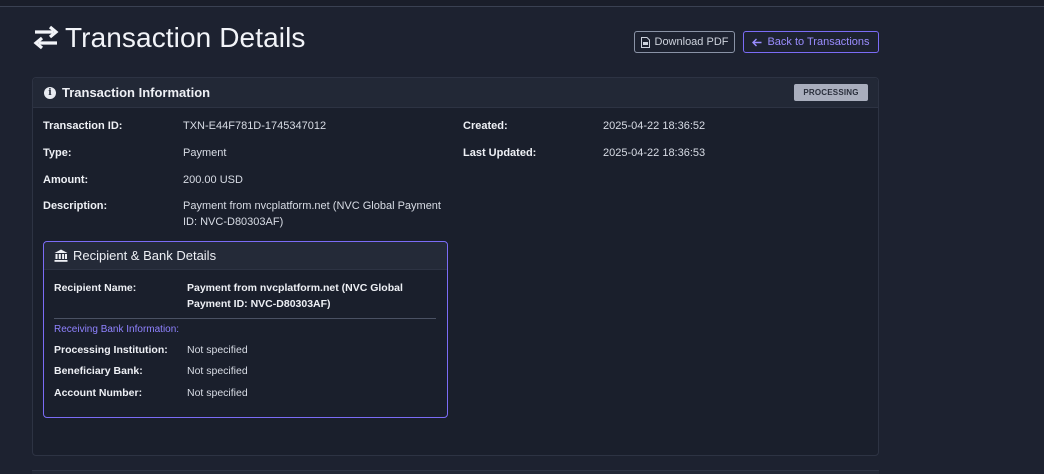 This screenshot has width=1044, height=474. Describe the element at coordinates (455, 472) in the screenshot. I see `next-card-edge` at that location.